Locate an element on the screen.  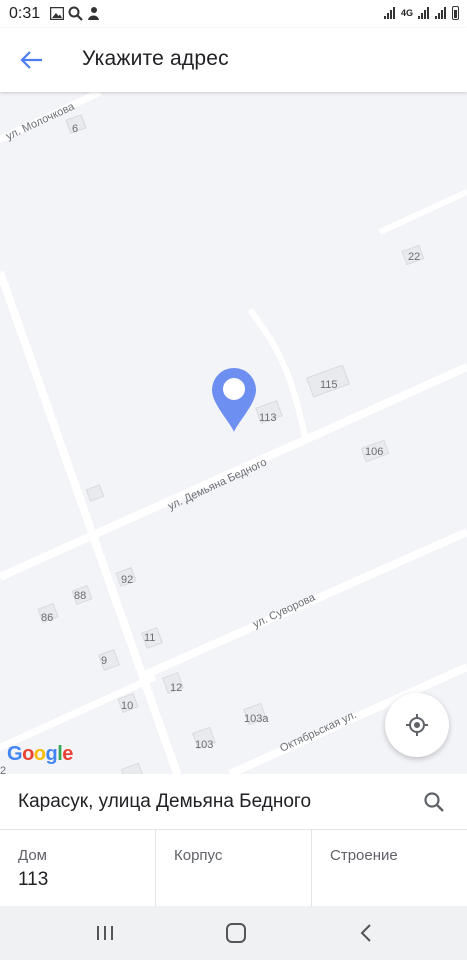
battery-icon is located at coordinates (455, 13).